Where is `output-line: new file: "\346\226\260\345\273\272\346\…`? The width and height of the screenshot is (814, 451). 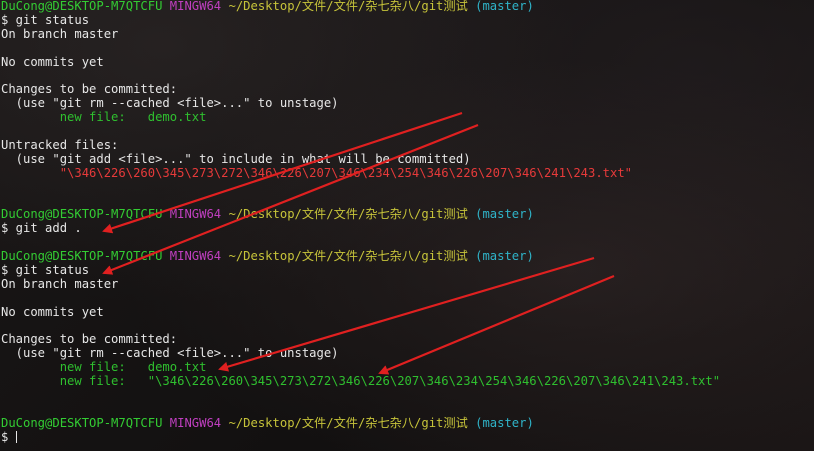
output-line: new file: "\346\226\260\345\273\272\346\… is located at coordinates (407, 381).